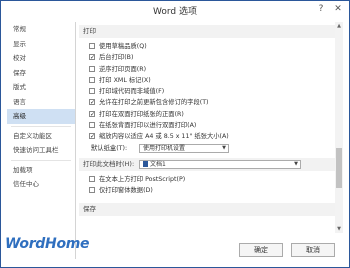  What do you see at coordinates (339, 168) in the screenshot?
I see `scroll-thumb` at bounding box center [339, 168].